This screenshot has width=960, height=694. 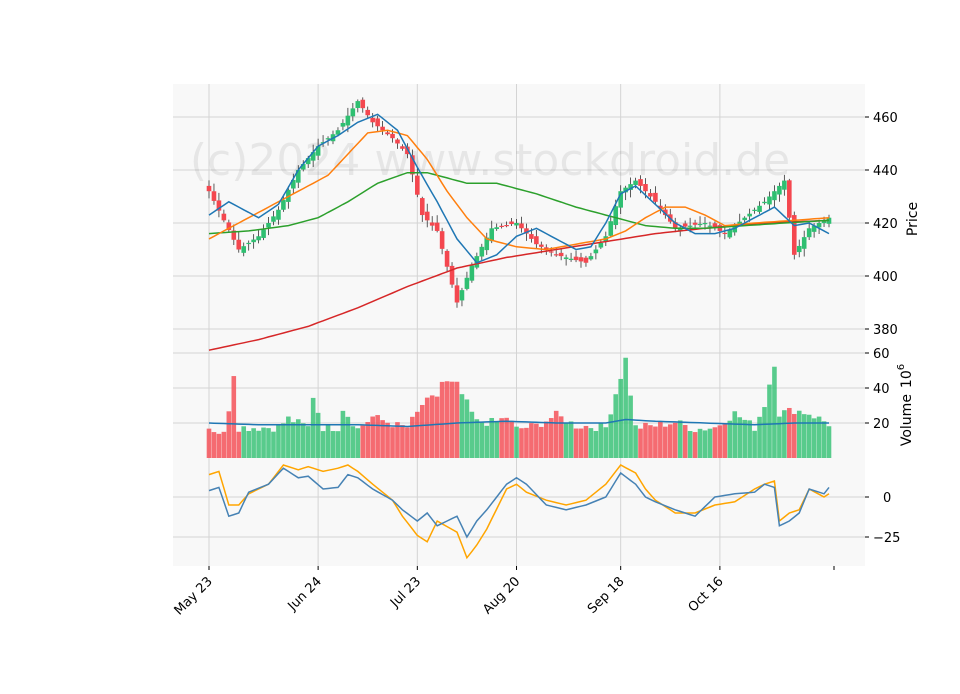 What do you see at coordinates (901, 367) in the screenshot?
I see `volume-axis-label-sup: 6` at bounding box center [901, 367].